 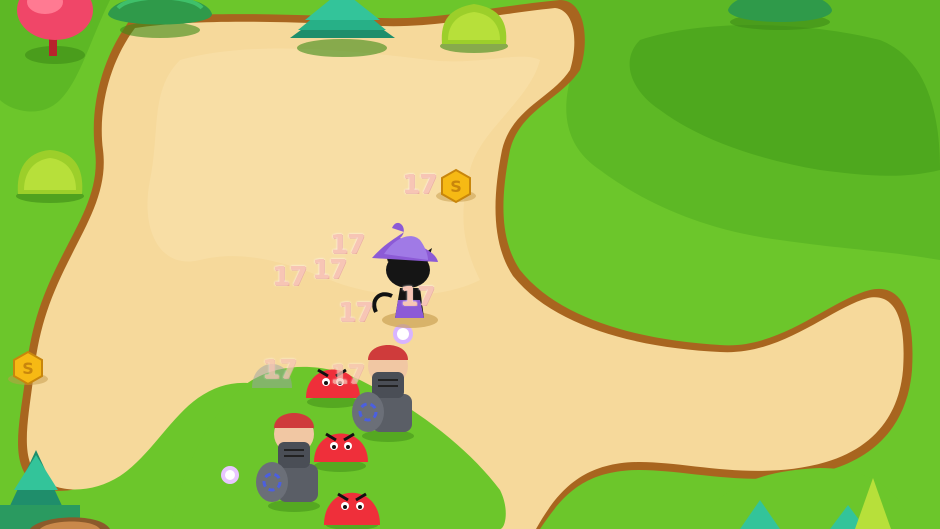 I want to click on green-bush-topleft, so click(x=160, y=19).